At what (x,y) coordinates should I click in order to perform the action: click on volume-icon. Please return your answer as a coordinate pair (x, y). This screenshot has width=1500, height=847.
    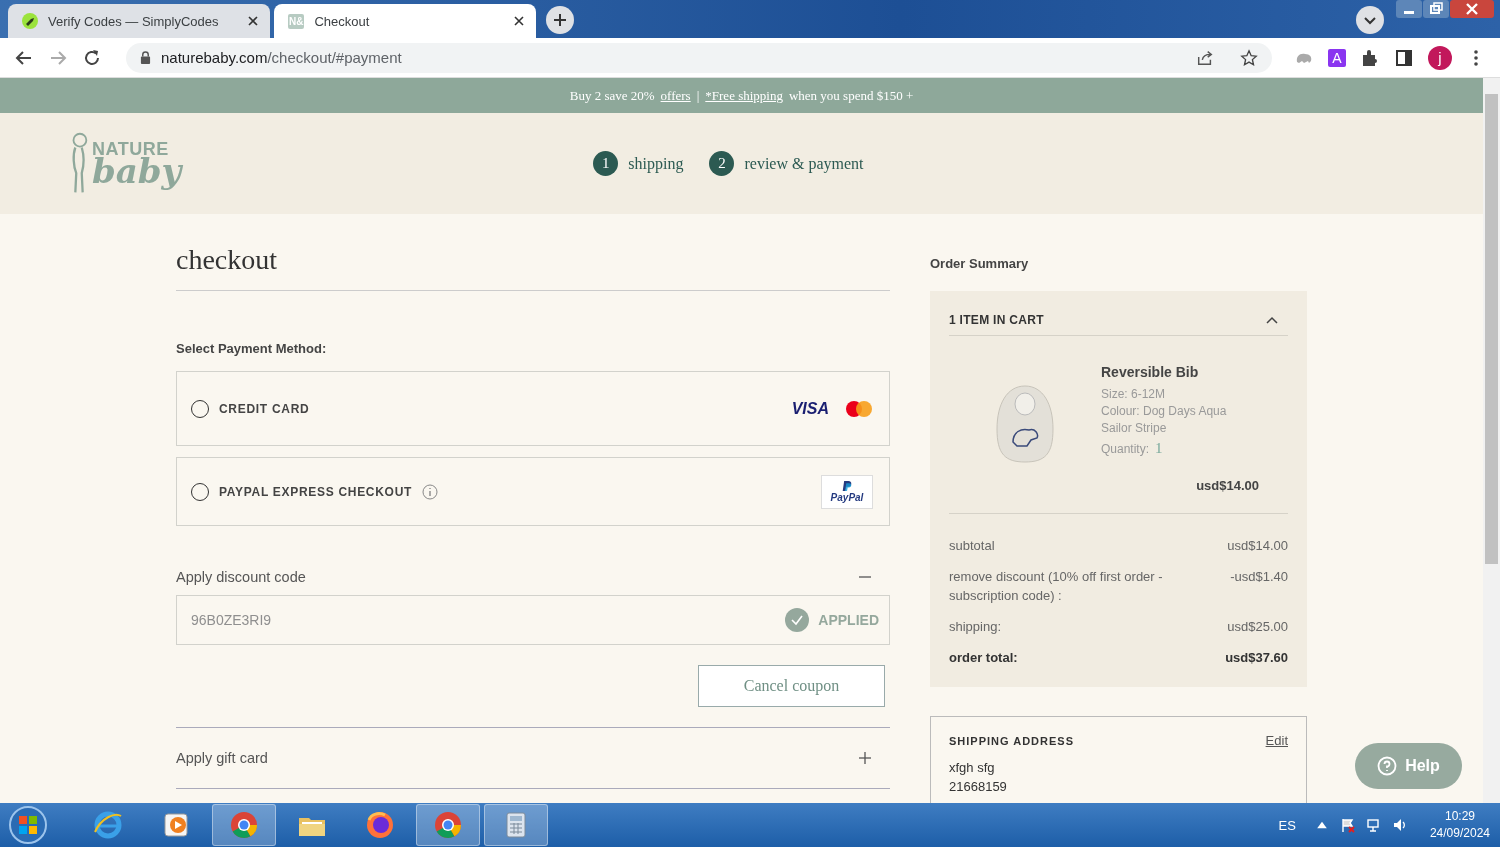
    Looking at the image, I should click on (1399, 825).